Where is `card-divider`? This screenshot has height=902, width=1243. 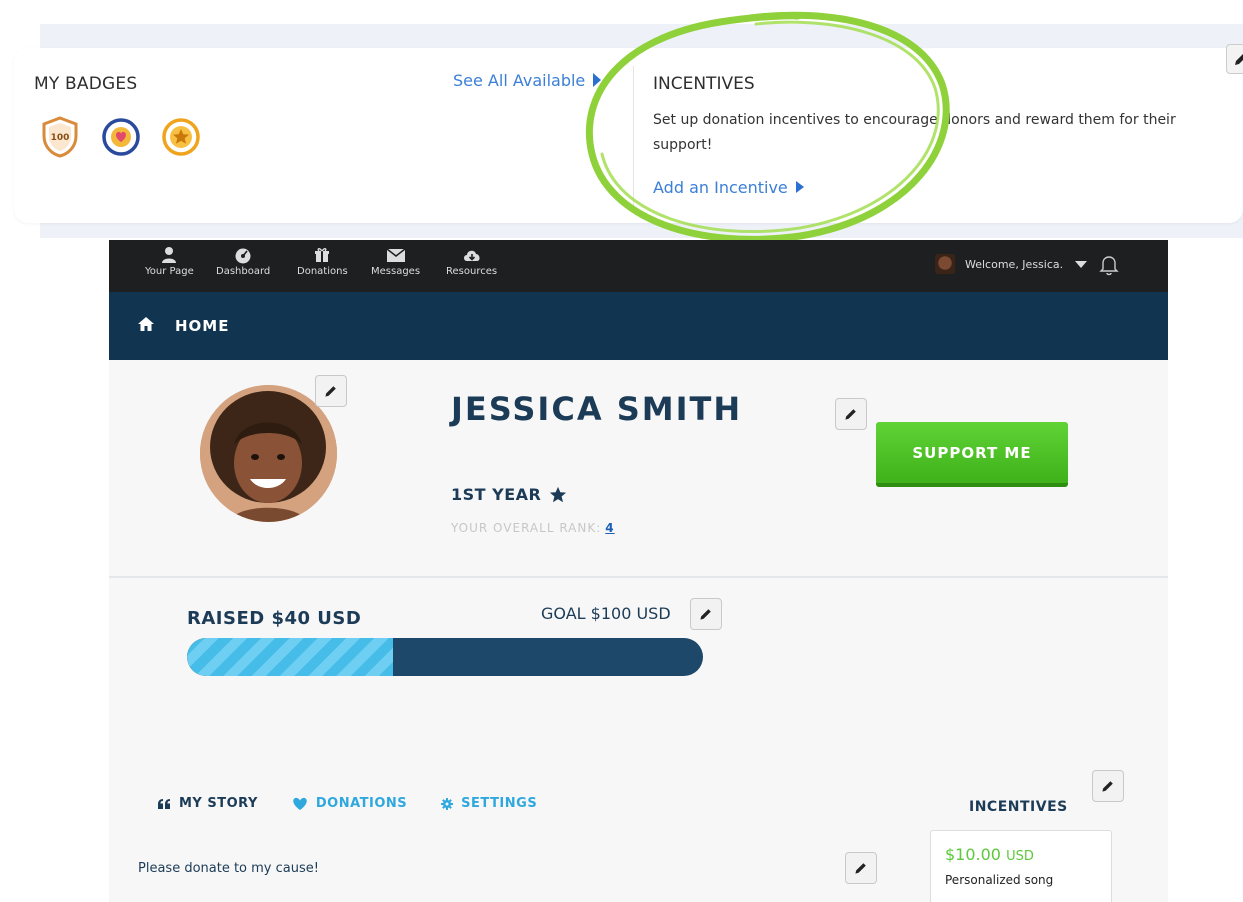 card-divider is located at coordinates (633, 136).